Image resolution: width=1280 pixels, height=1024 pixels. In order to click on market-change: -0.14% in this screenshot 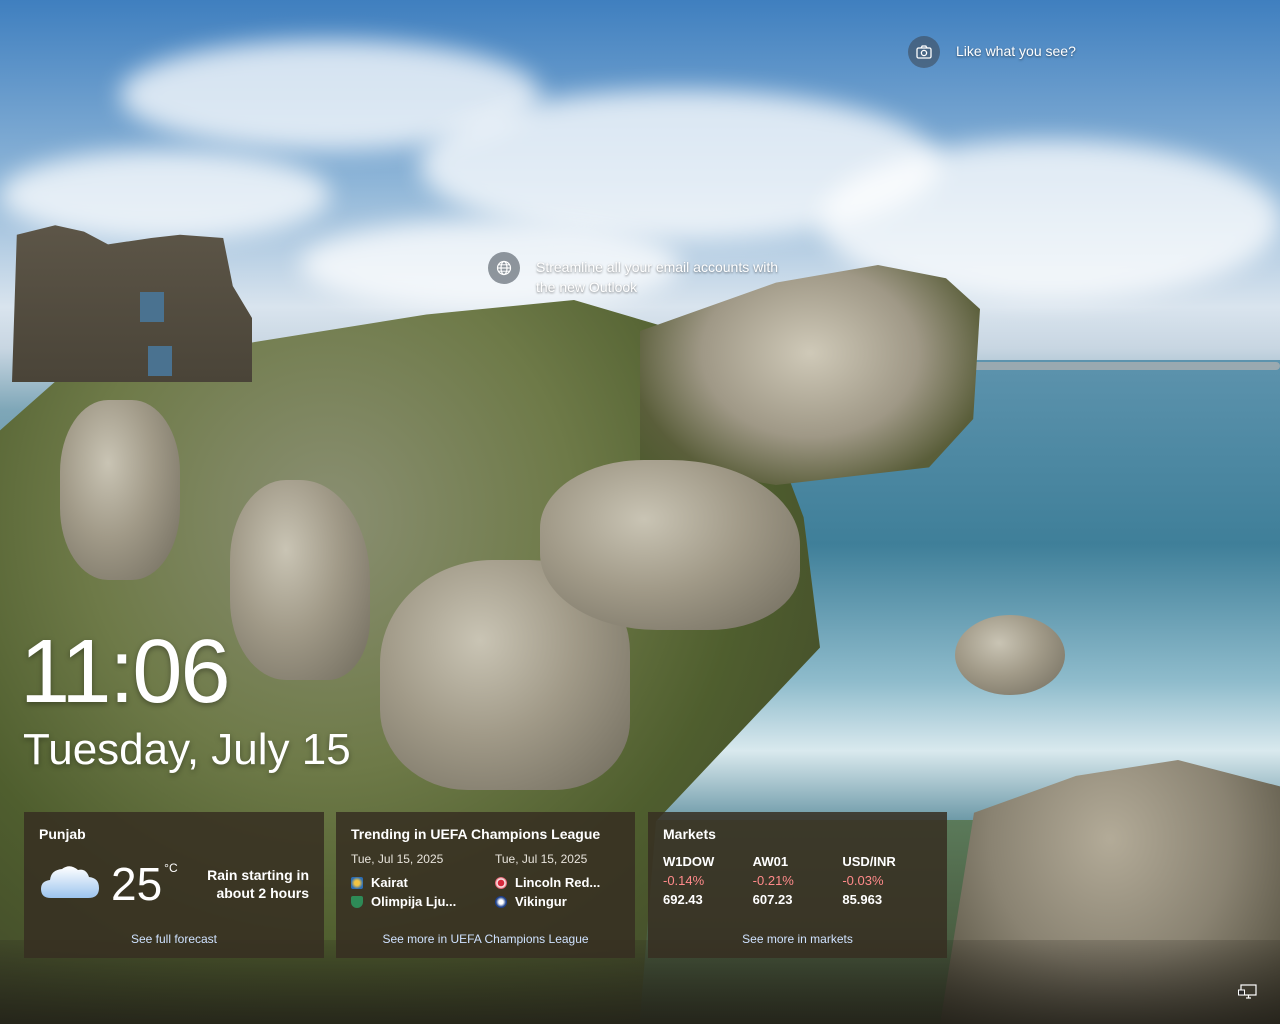, I will do `click(684, 880)`.